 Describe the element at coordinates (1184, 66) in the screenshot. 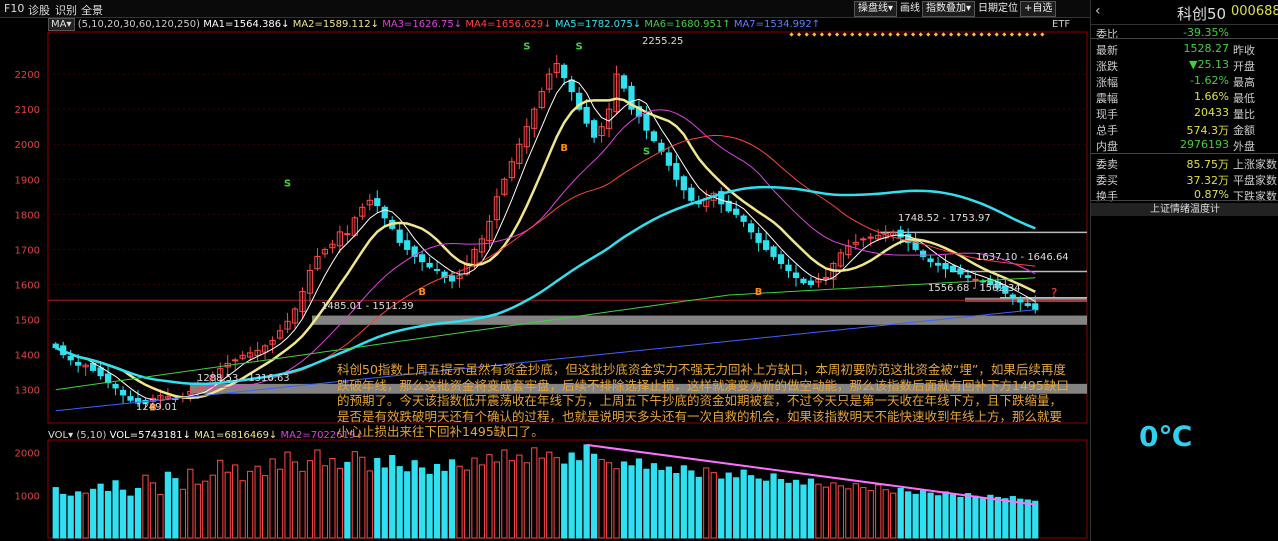

I see `quote-row: 涨跌 ▼25.13 开盘` at that location.